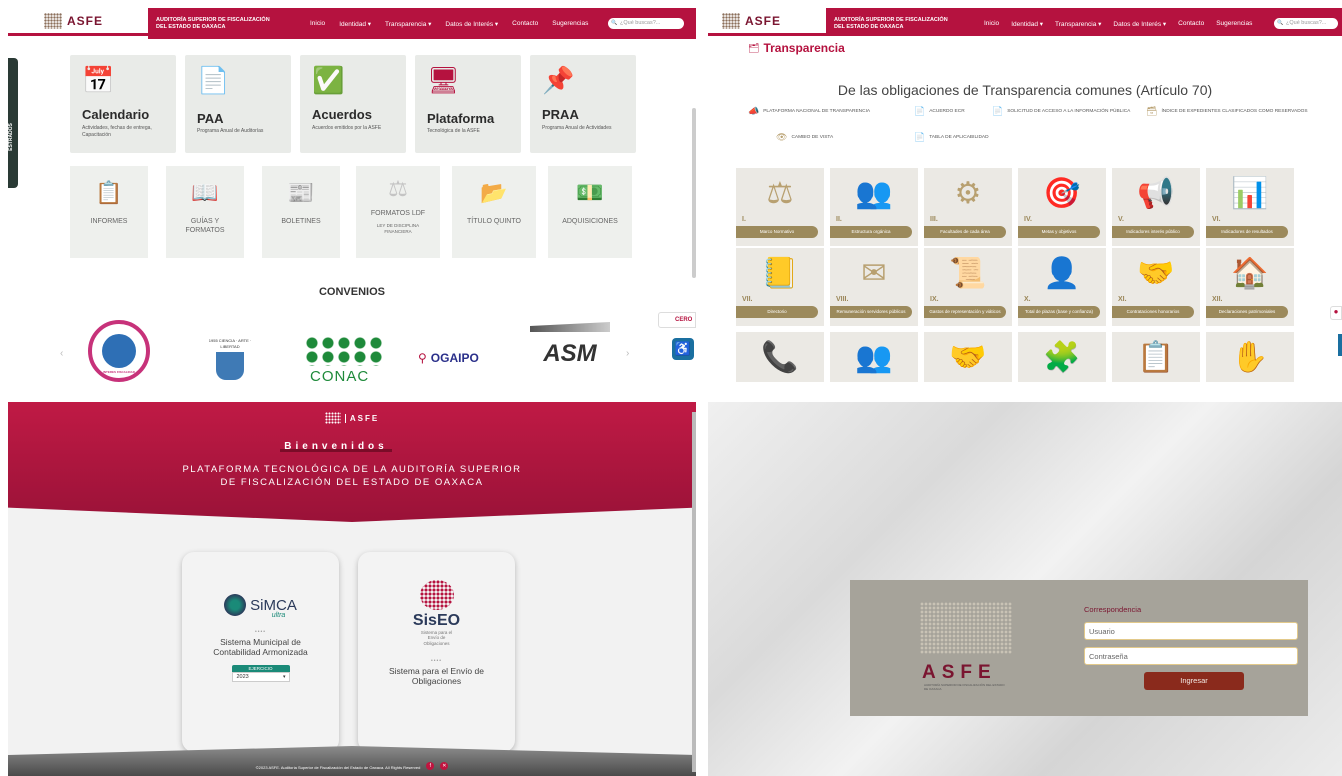 This screenshot has height=776, width=1342. Describe the element at coordinates (1062, 287) in the screenshot. I see `obligation-tile: 👤 X. Total de plazas (base y confianza)` at that location.